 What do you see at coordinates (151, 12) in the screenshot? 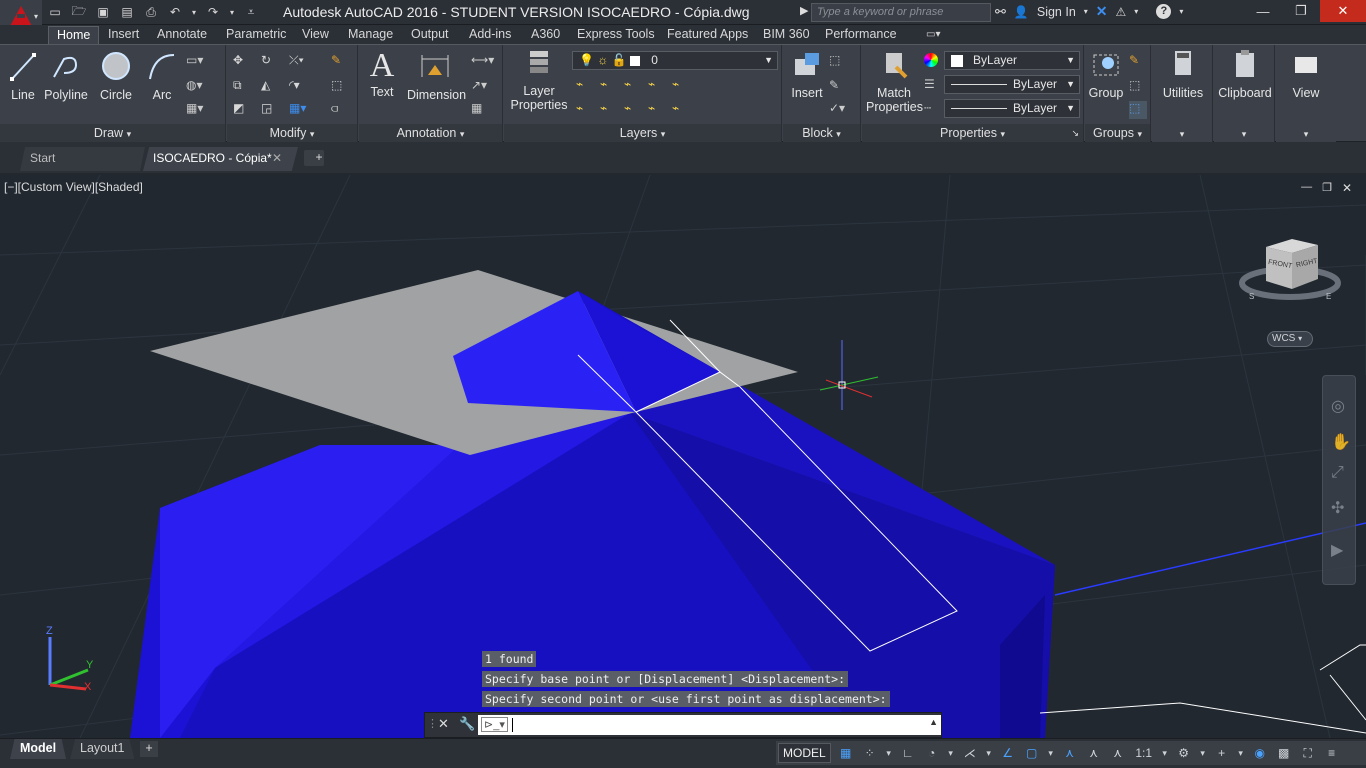
I see `plot-icon: ⎙` at bounding box center [151, 12].